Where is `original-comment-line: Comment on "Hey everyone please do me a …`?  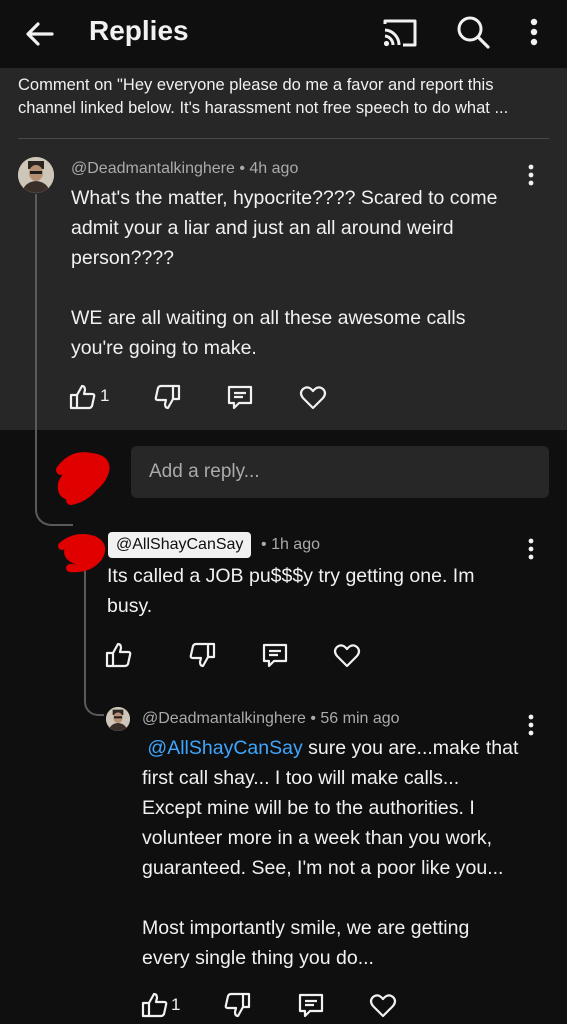 original-comment-line: Comment on "Hey everyone please do me a … is located at coordinates (256, 85).